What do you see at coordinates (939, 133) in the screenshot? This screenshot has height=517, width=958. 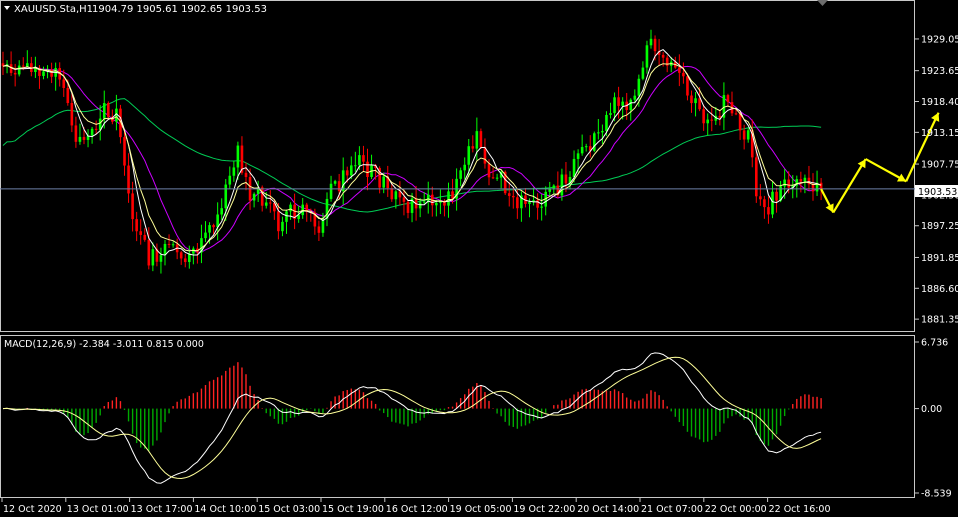 I see `price-tick-label: 1913.15` at bounding box center [939, 133].